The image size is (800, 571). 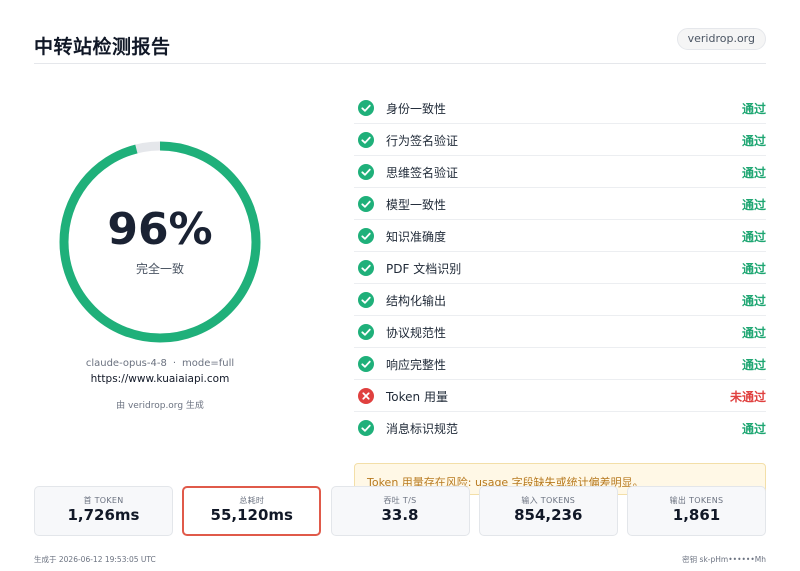 What do you see at coordinates (548, 515) in the screenshot?
I see `metric-value: 854,236` at bounding box center [548, 515].